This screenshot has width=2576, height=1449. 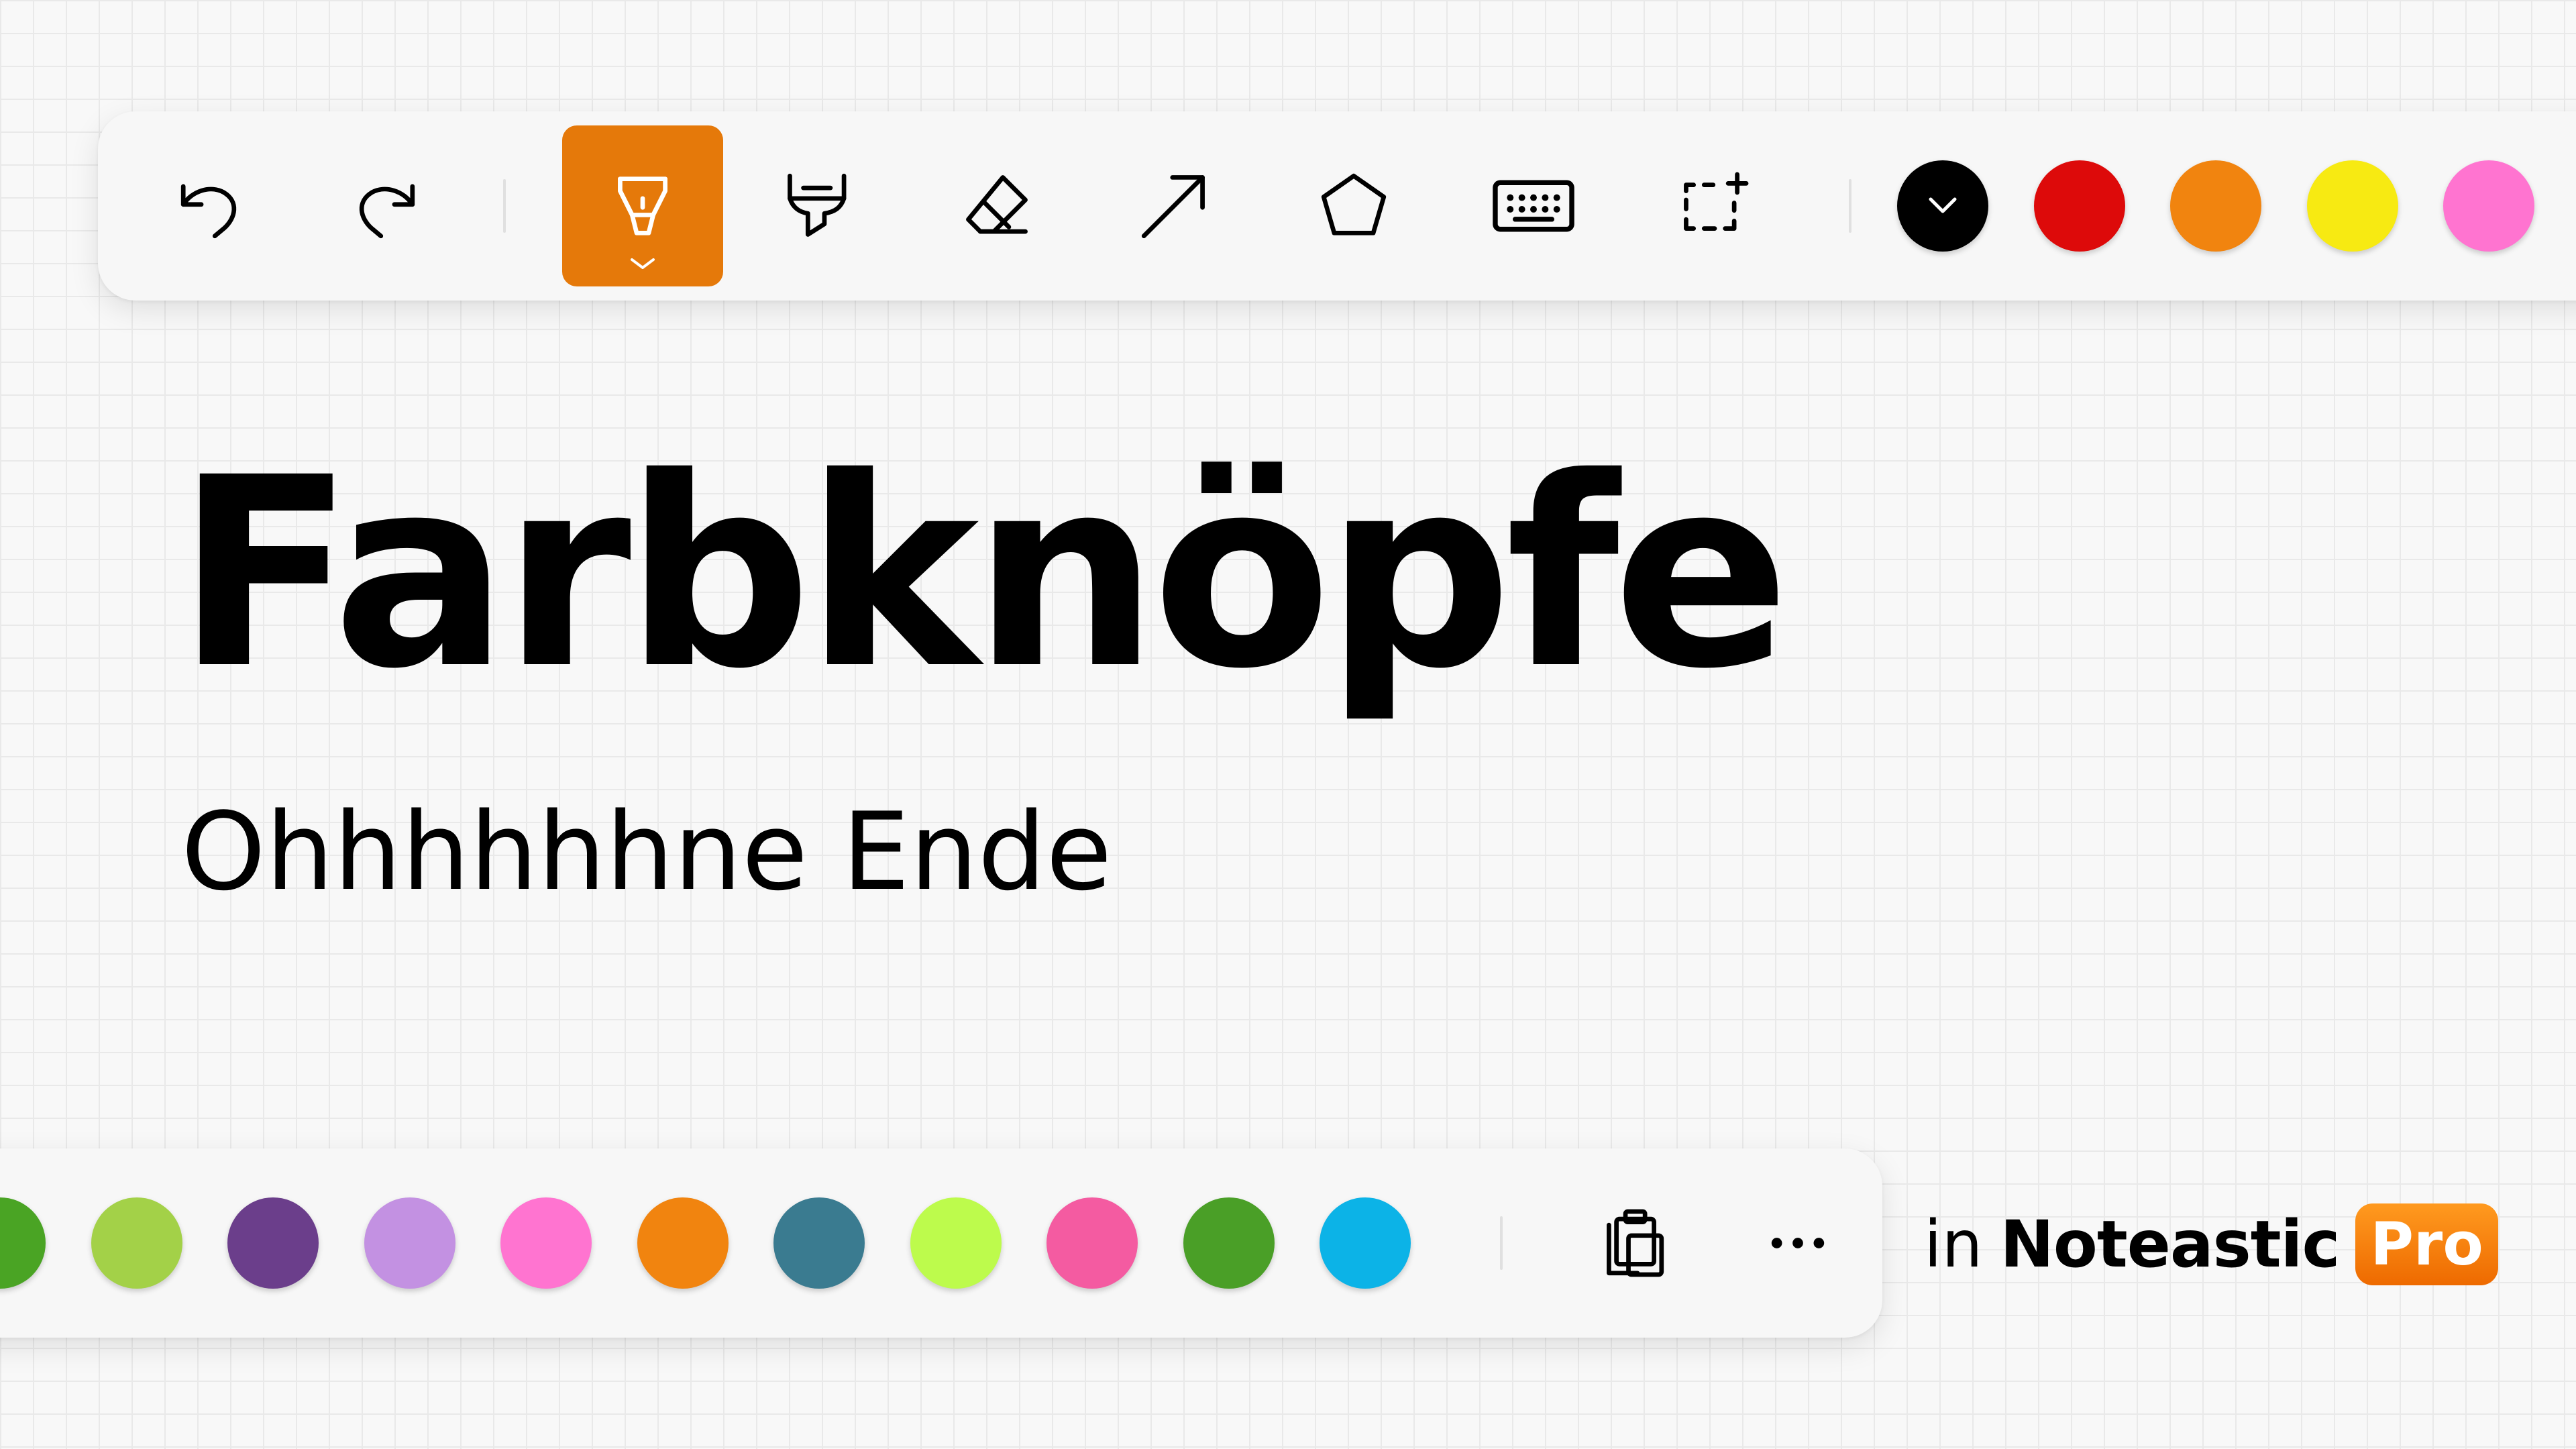 I want to click on highlighter-icon, so click(x=817, y=205).